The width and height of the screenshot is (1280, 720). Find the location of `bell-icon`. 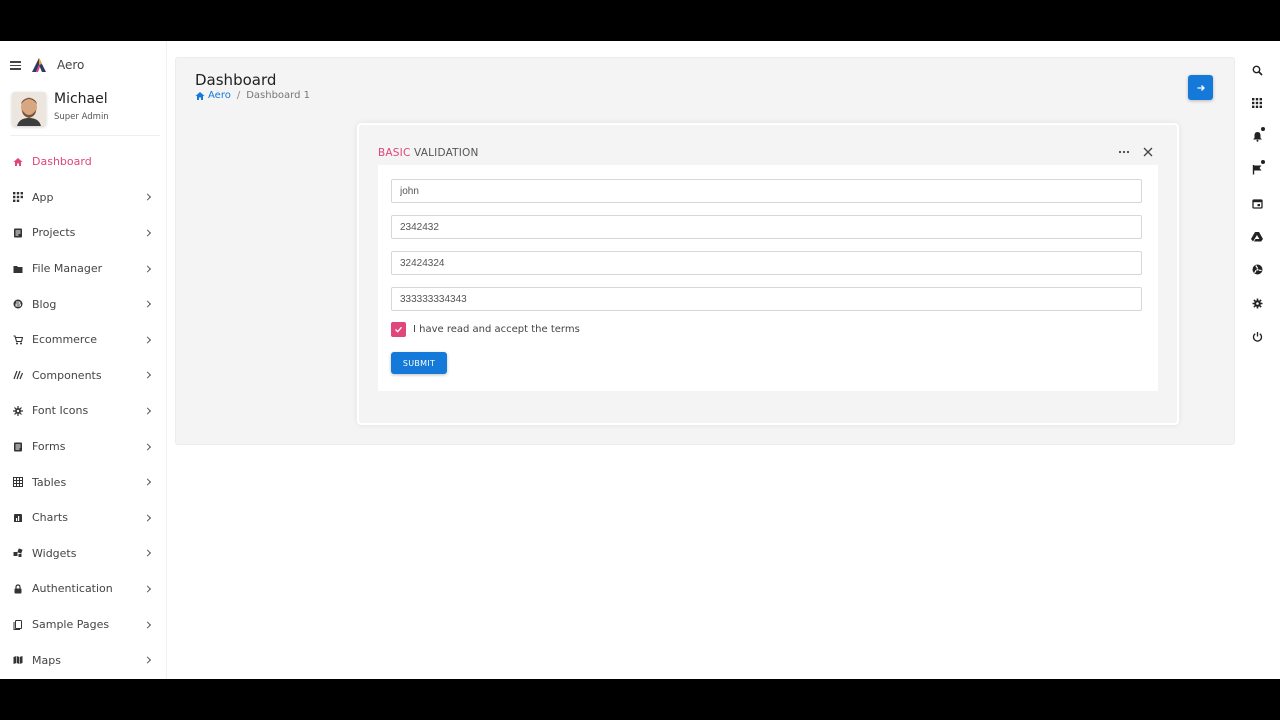

bell-icon is located at coordinates (1257, 135).